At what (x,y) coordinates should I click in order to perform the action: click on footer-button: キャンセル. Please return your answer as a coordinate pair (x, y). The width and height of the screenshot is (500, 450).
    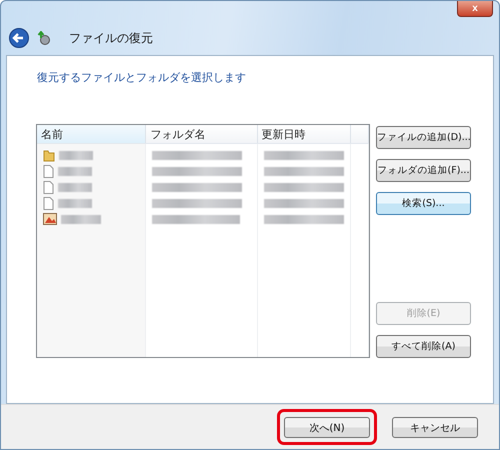
    Looking at the image, I should click on (435, 427).